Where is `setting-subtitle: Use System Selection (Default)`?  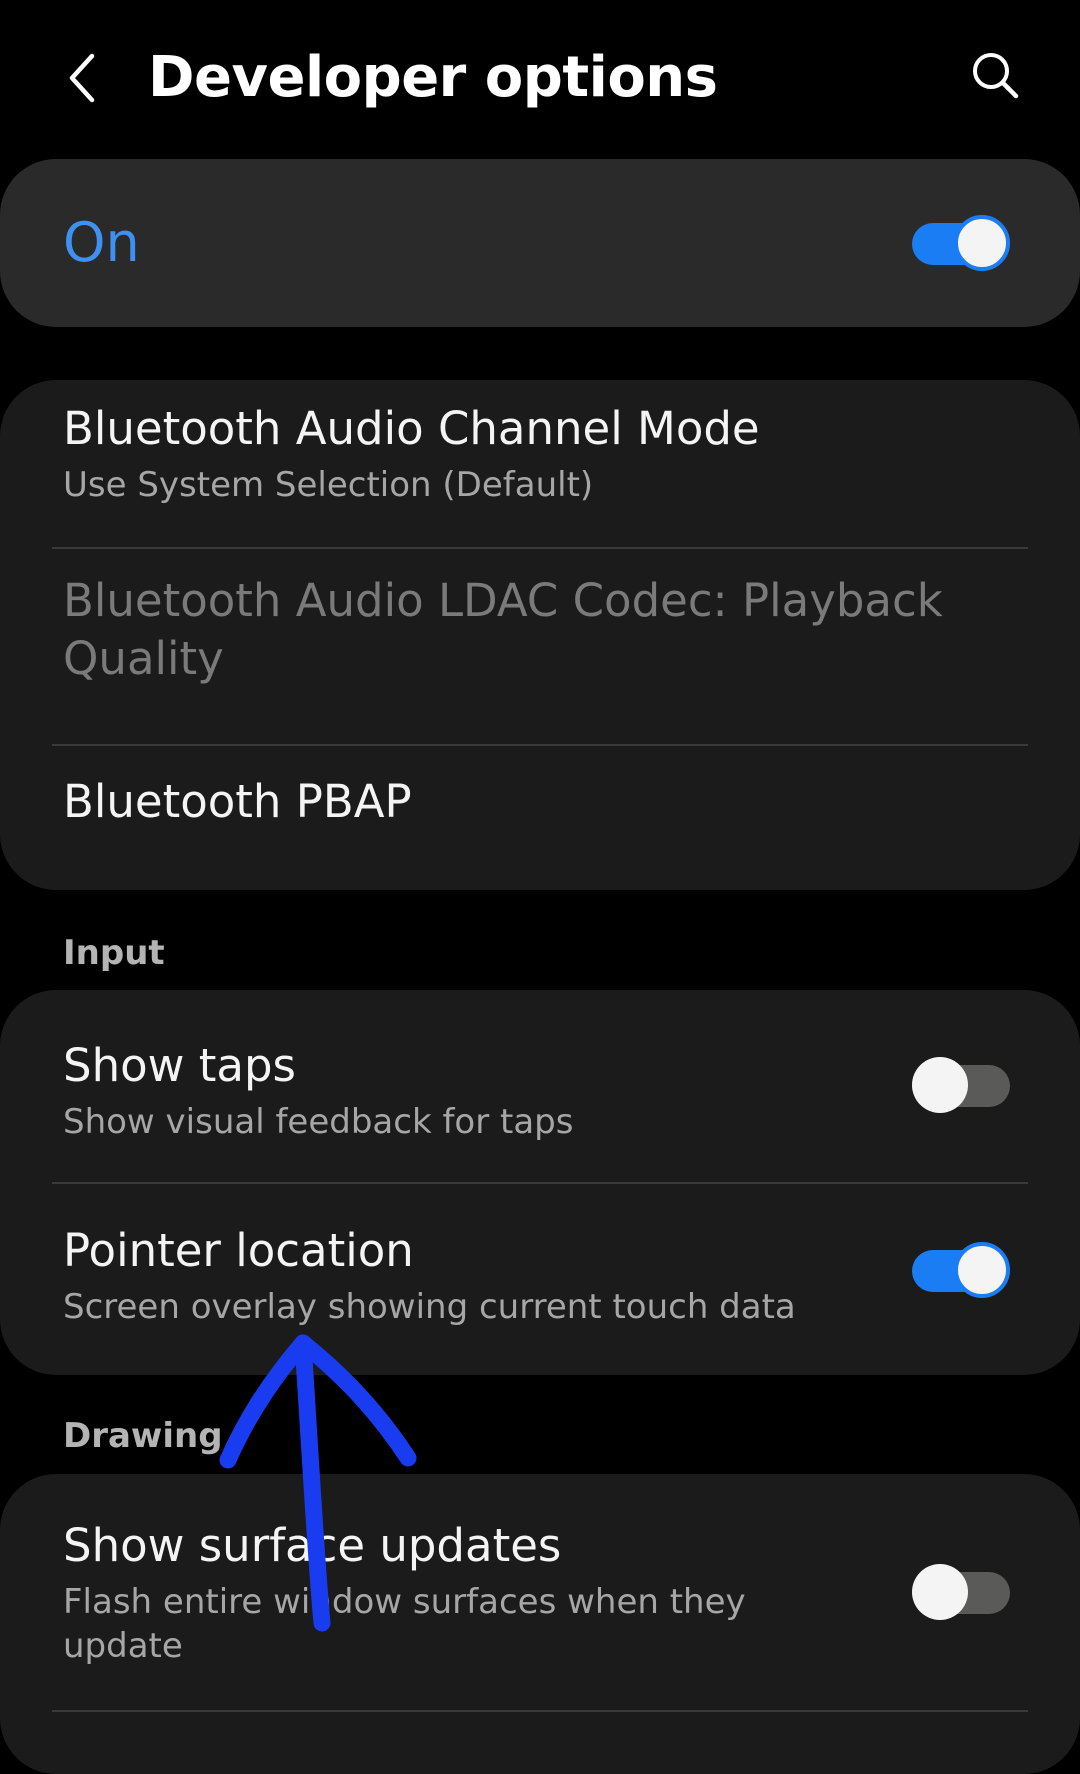
setting-subtitle: Use System Selection (Default) is located at coordinates (328, 485).